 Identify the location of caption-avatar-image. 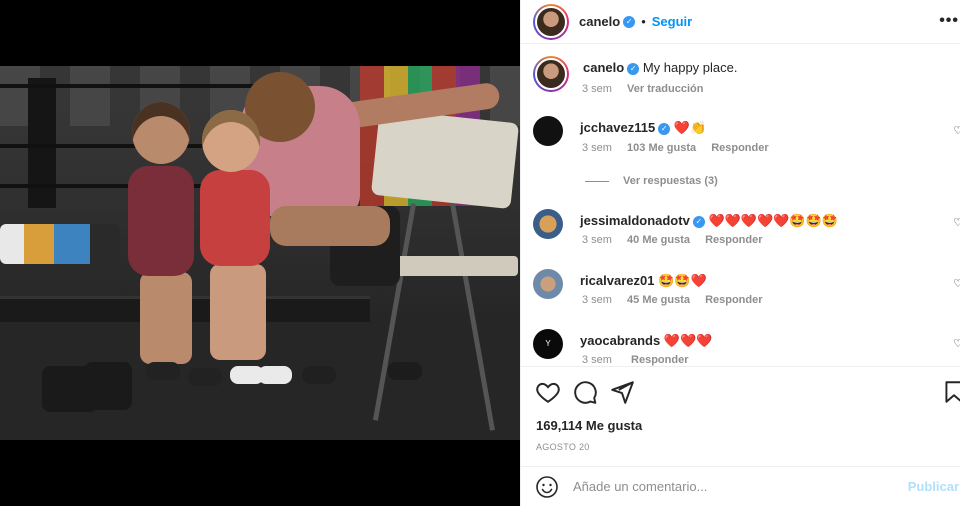
(551, 74).